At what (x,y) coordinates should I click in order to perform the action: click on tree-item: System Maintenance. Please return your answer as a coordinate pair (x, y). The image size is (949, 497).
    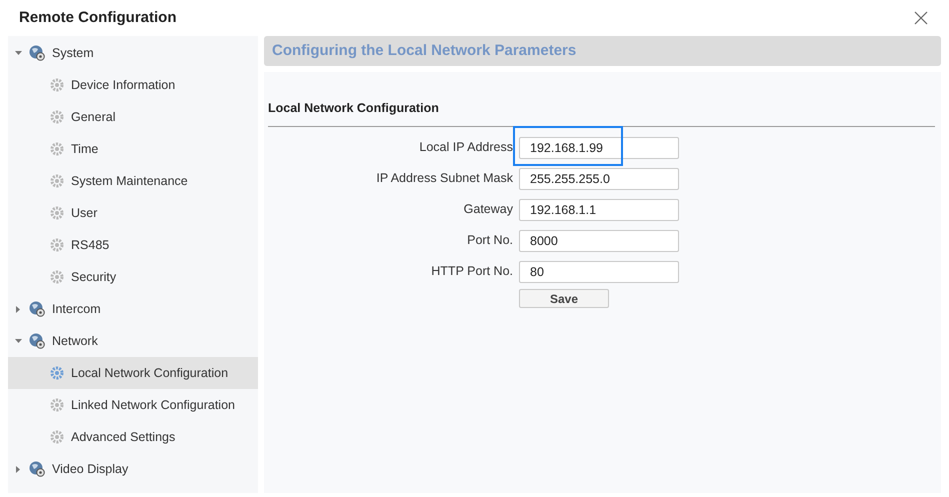
    Looking at the image, I should click on (133, 181).